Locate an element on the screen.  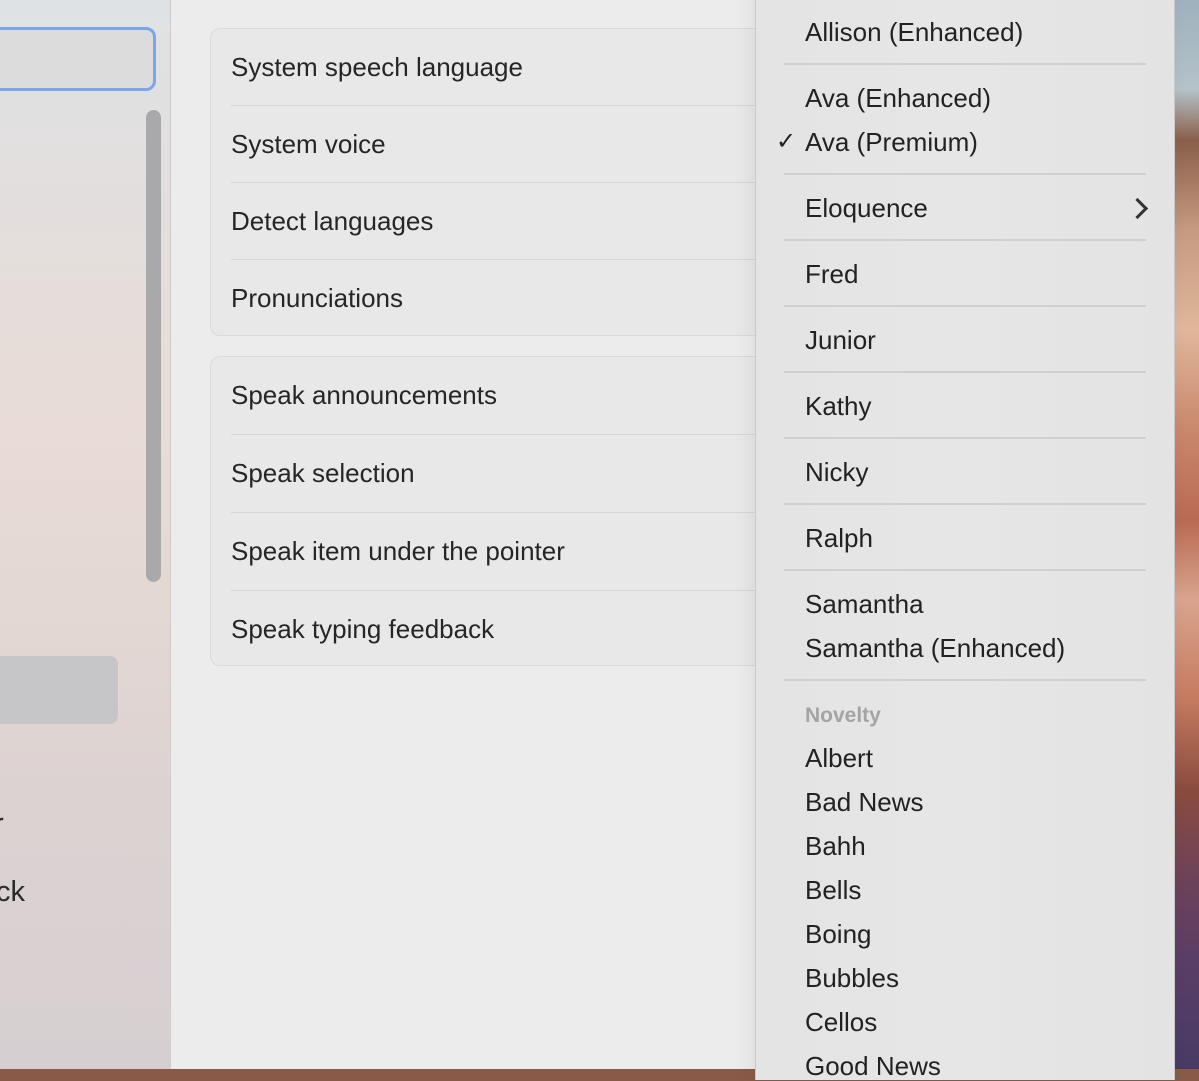
menu-item-eloquence: Eloquence is located at coordinates (866, 208).